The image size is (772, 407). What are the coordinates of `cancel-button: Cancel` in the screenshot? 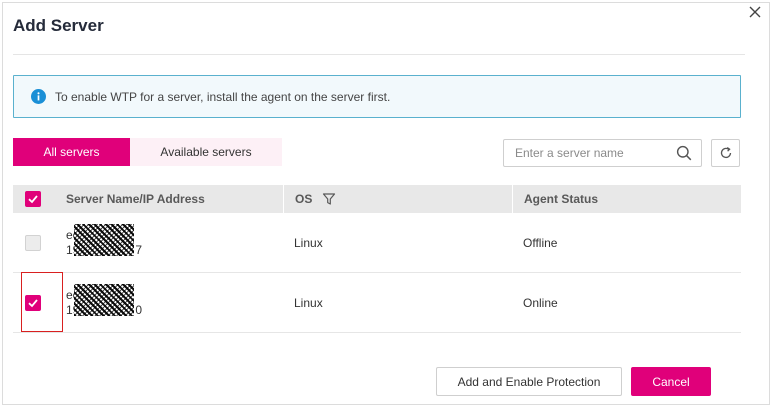 It's located at (671, 381).